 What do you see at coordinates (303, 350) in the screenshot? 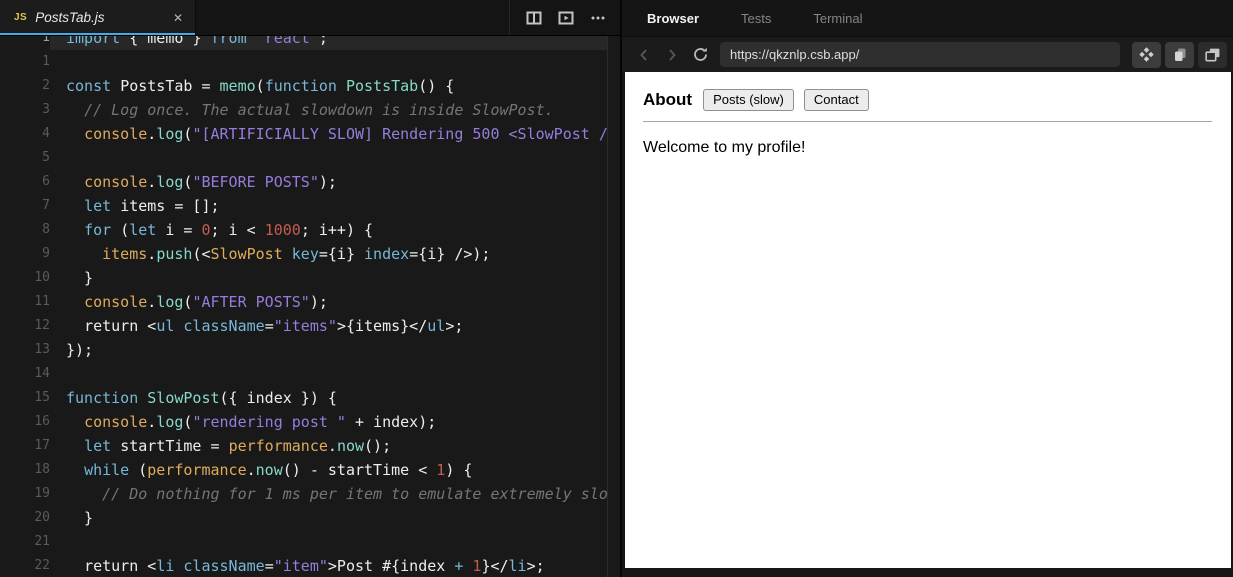
I see `code-line: 13});` at bounding box center [303, 350].